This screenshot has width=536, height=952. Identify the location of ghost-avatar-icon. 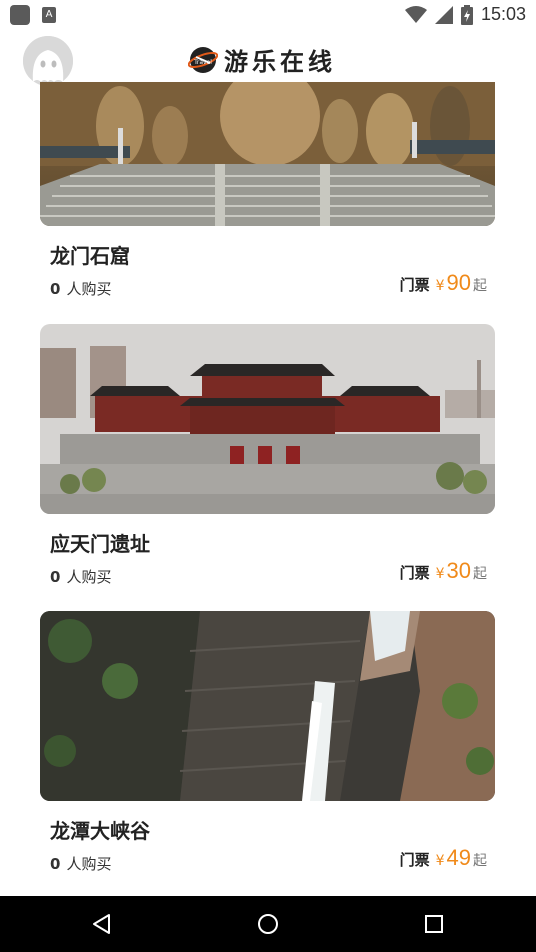
(48, 61).